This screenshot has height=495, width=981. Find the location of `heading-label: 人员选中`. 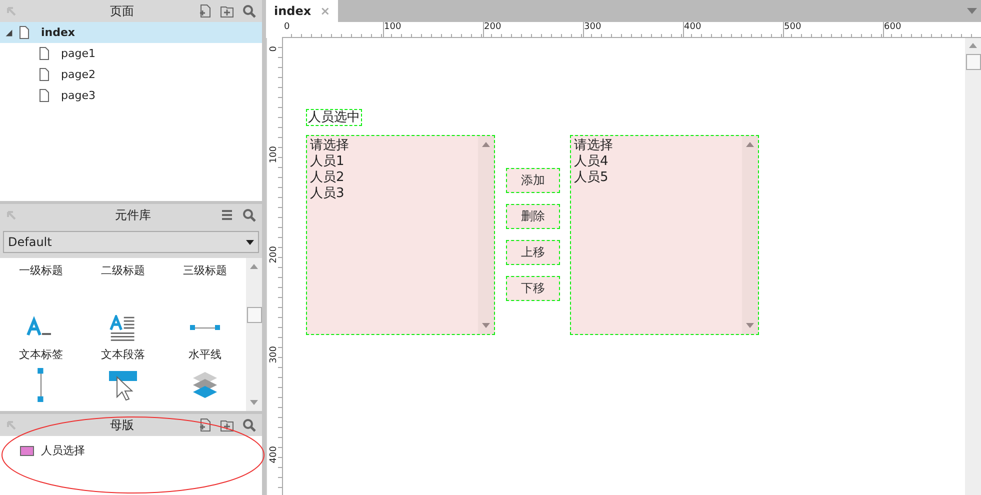

heading-label: 人员选中 is located at coordinates (334, 117).